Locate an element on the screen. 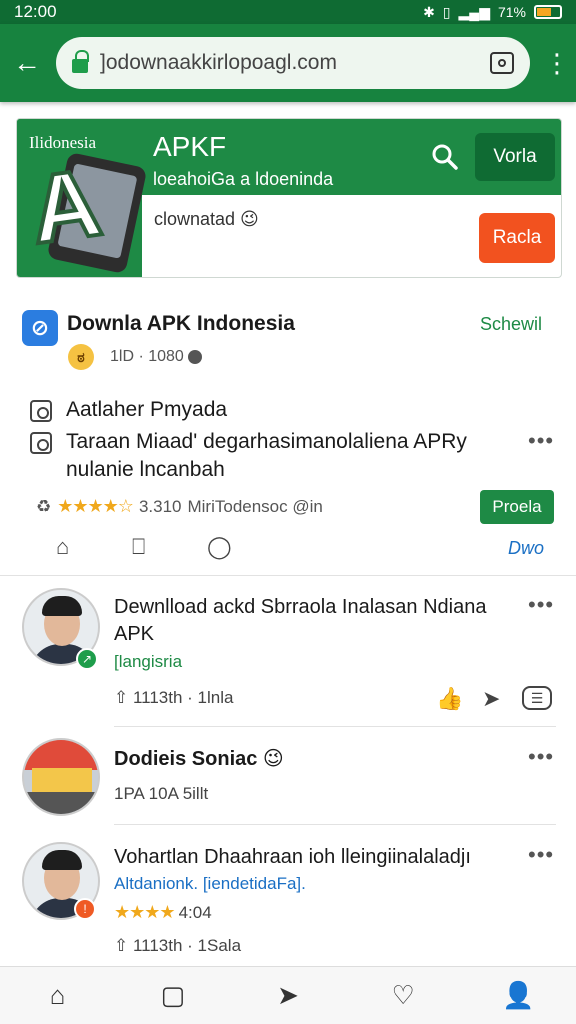 The image size is (576, 1024). feed-meta: ⇧ 1113th · 1lnla is located at coordinates (173, 698).